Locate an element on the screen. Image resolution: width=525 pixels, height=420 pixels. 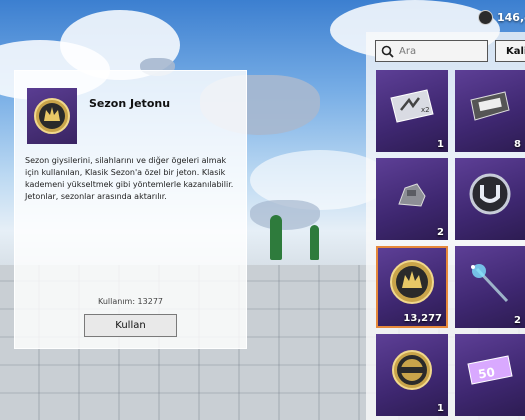
inventory-item: x2 1 is located at coordinates (412, 111).